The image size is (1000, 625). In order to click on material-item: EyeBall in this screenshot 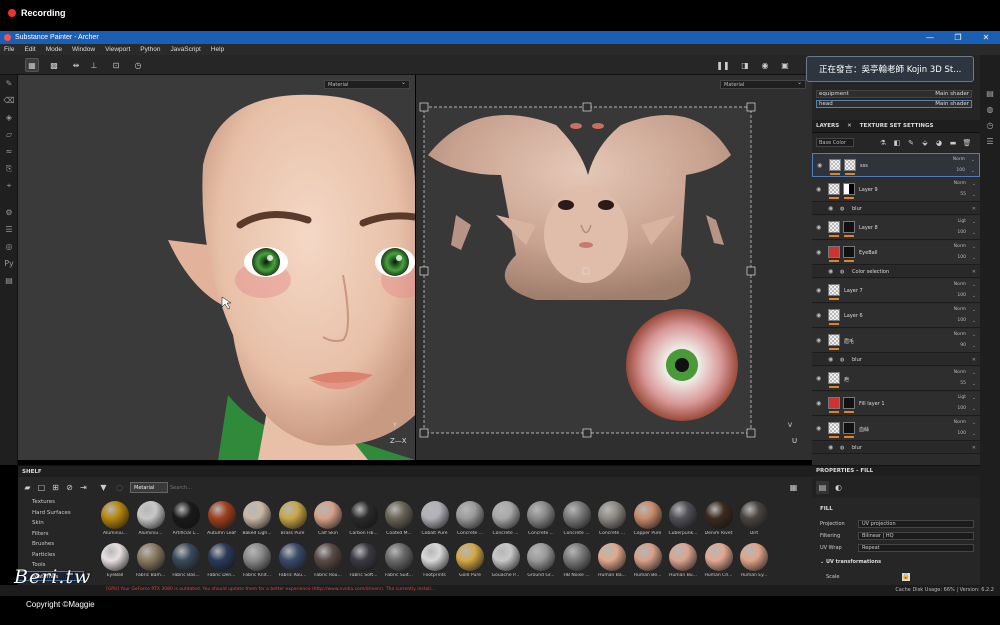, I will do `click(115, 564)`.